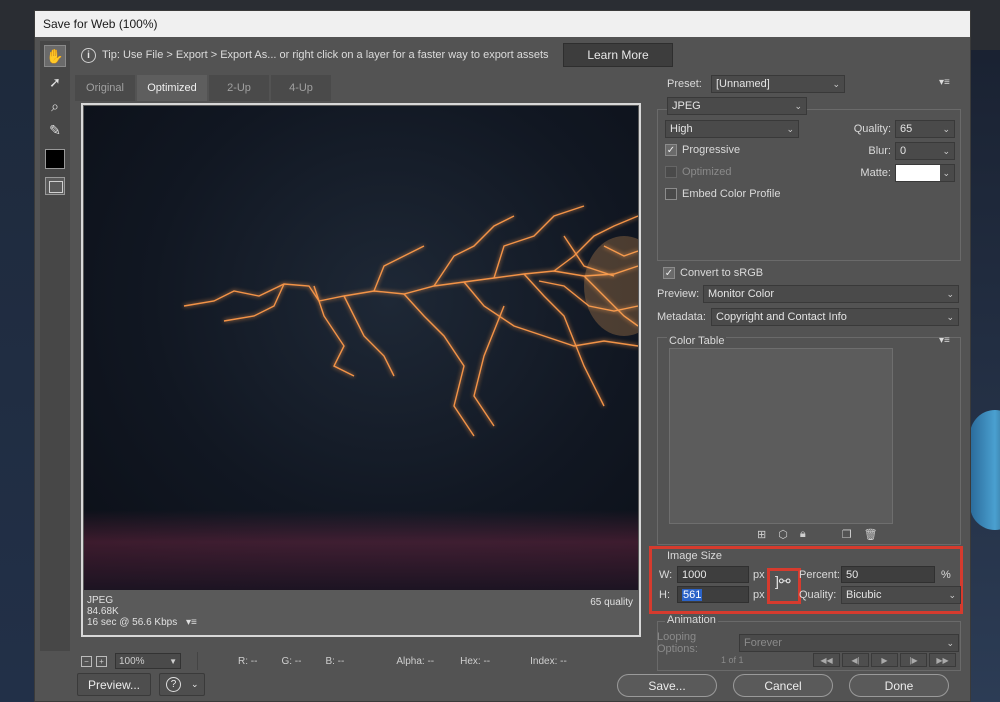 The image size is (1000, 702). I want to click on trash-icon: 🗑︎, so click(871, 534).